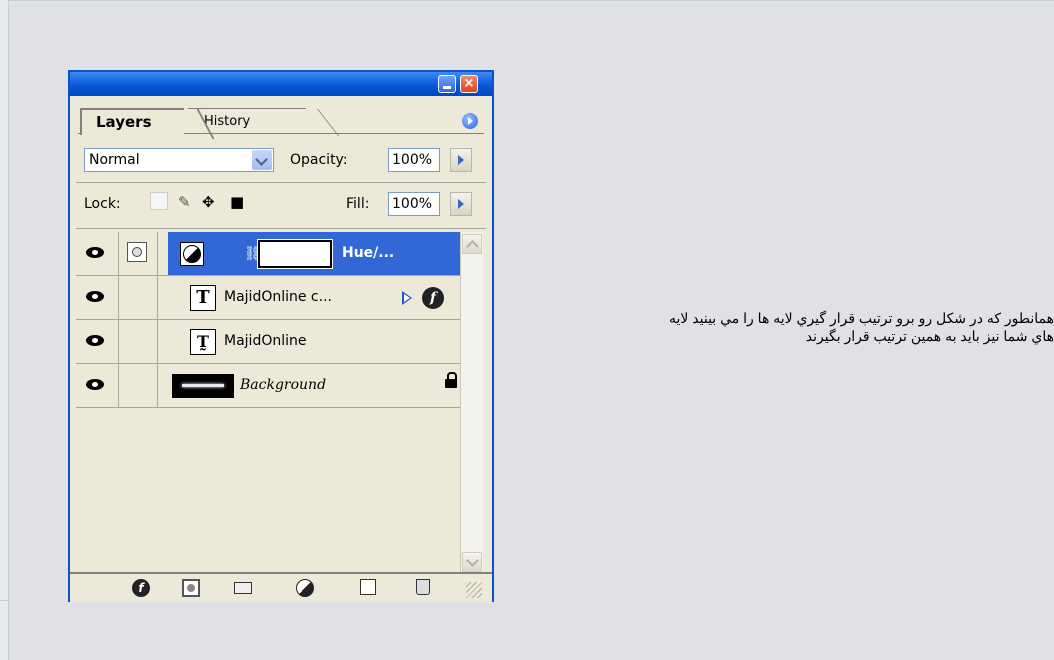 The image size is (1054, 660). What do you see at coordinates (451, 380) in the screenshot?
I see `lock-icon` at bounding box center [451, 380].